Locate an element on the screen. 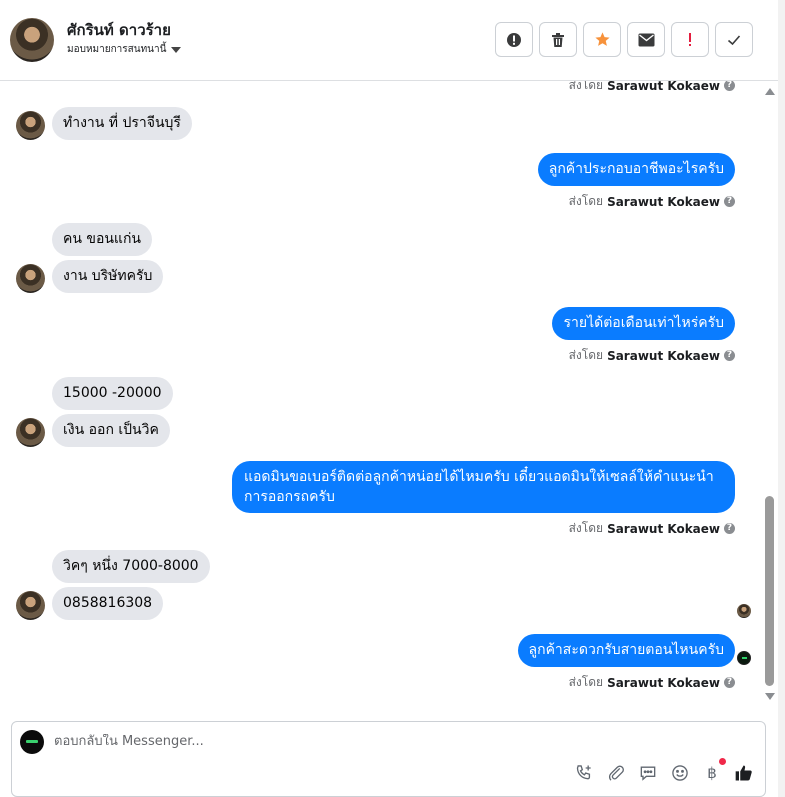 The height and width of the screenshot is (797, 785). checkmark-icon is located at coordinates (734, 39).